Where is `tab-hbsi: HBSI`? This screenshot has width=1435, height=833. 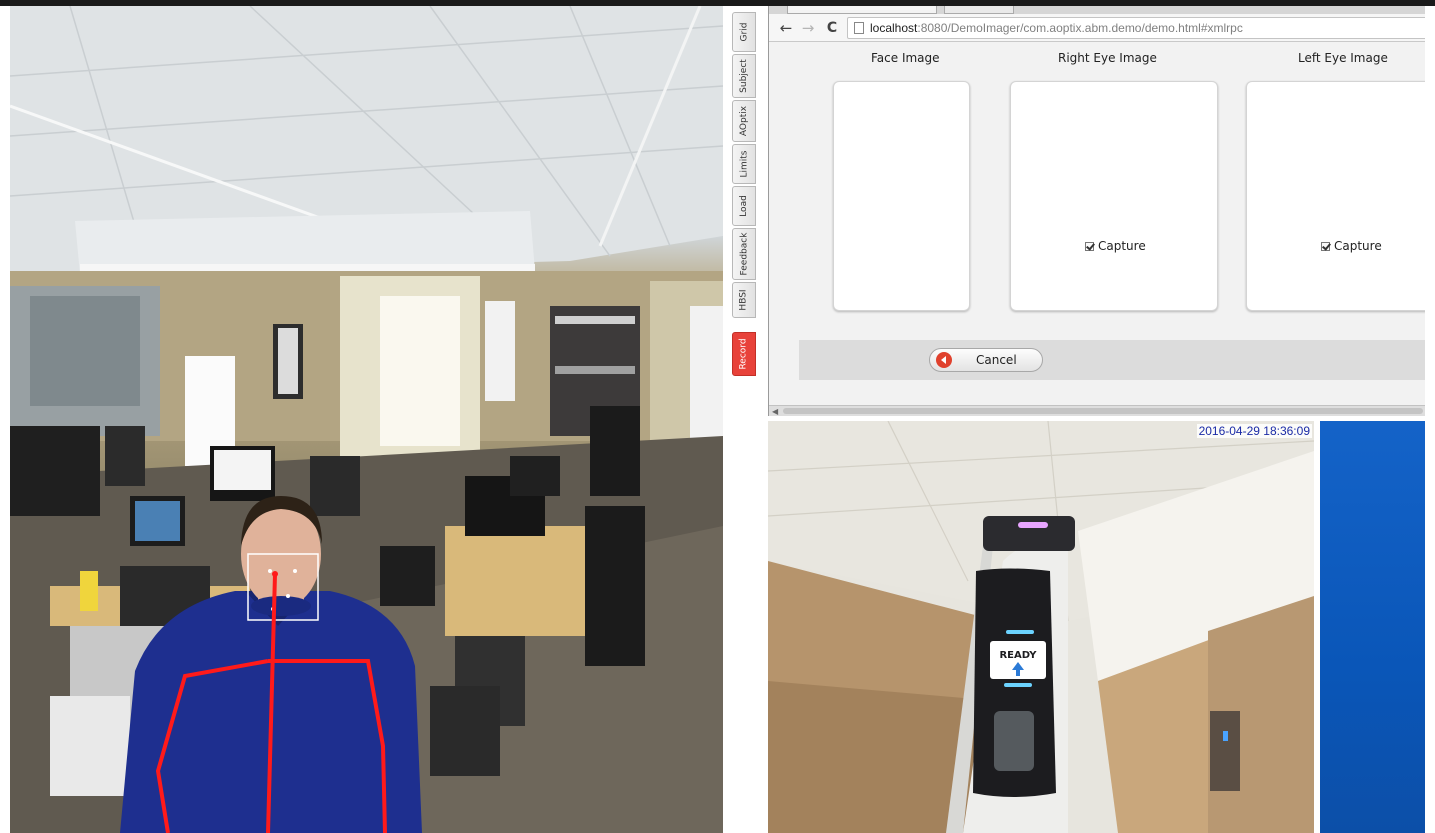
tab-hbsi: HBSI is located at coordinates (744, 300).